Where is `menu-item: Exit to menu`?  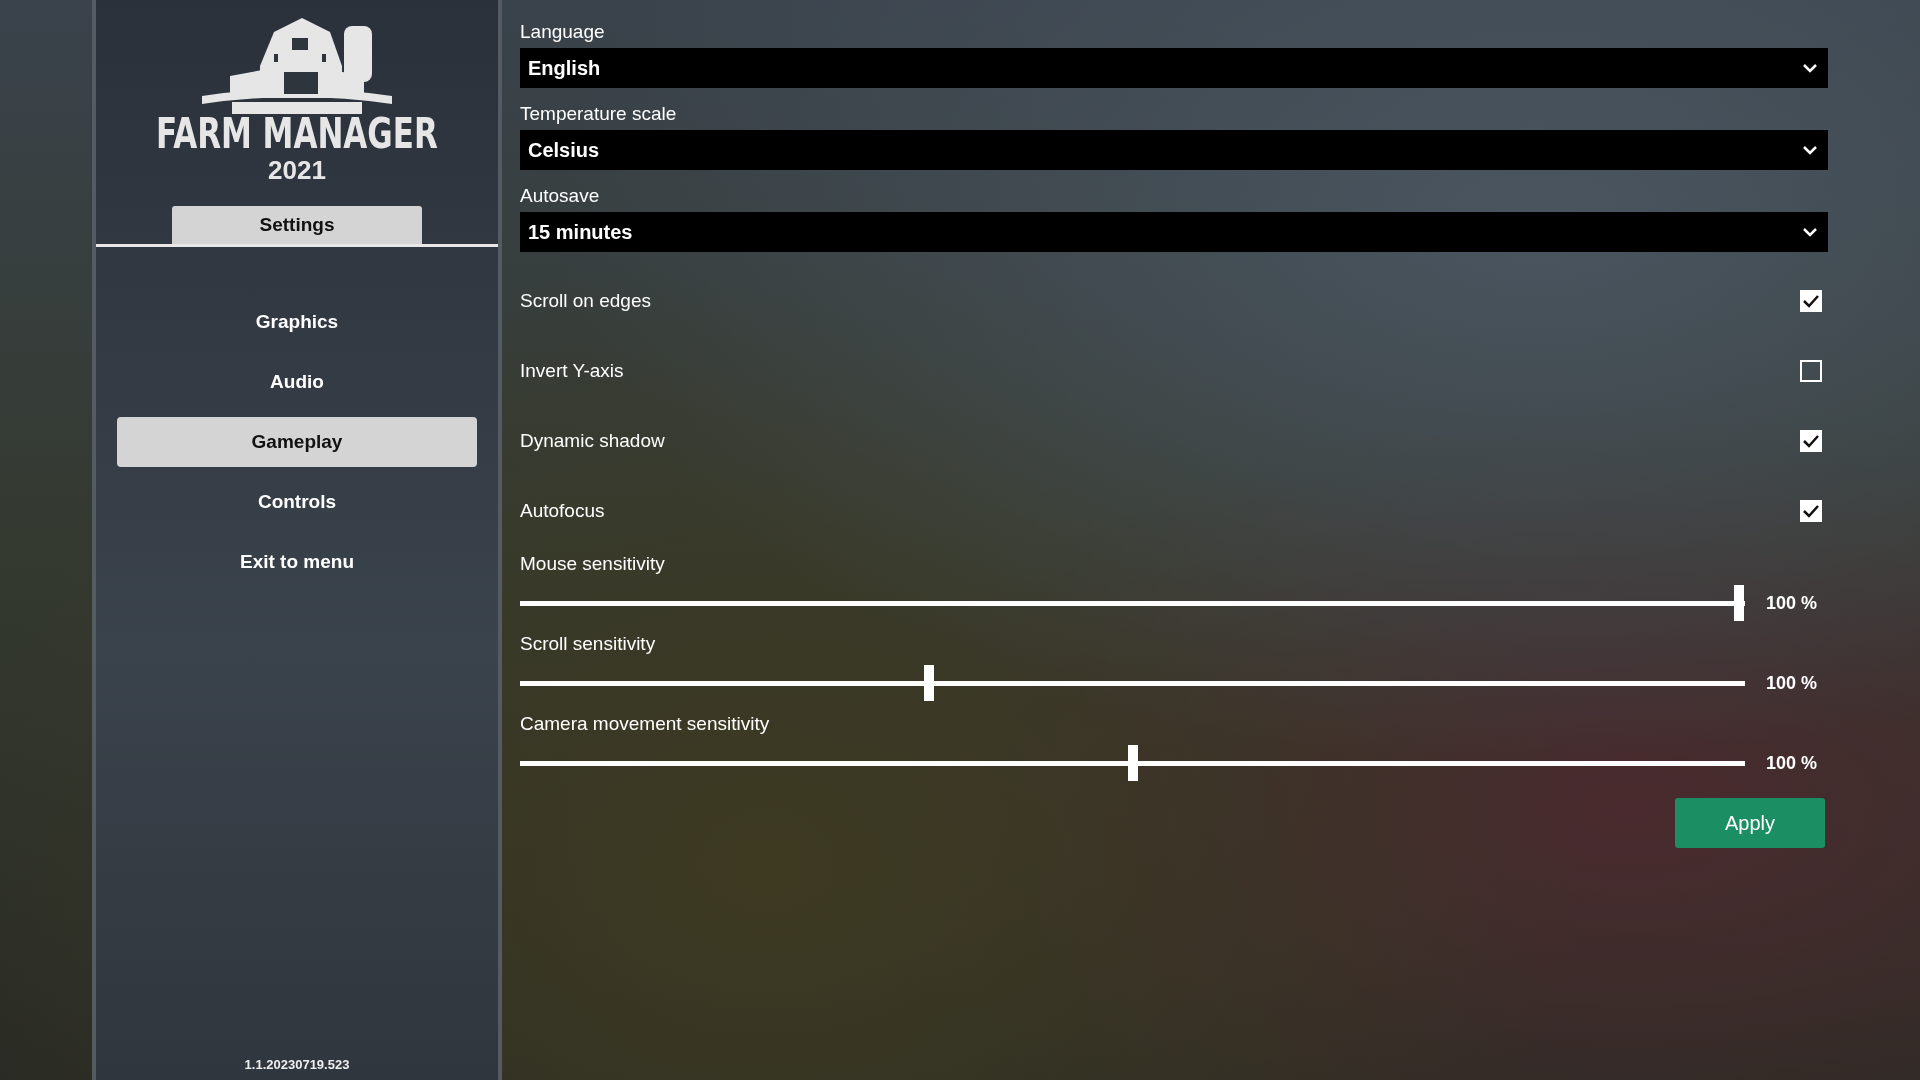
menu-item: Exit to menu is located at coordinates (297, 562).